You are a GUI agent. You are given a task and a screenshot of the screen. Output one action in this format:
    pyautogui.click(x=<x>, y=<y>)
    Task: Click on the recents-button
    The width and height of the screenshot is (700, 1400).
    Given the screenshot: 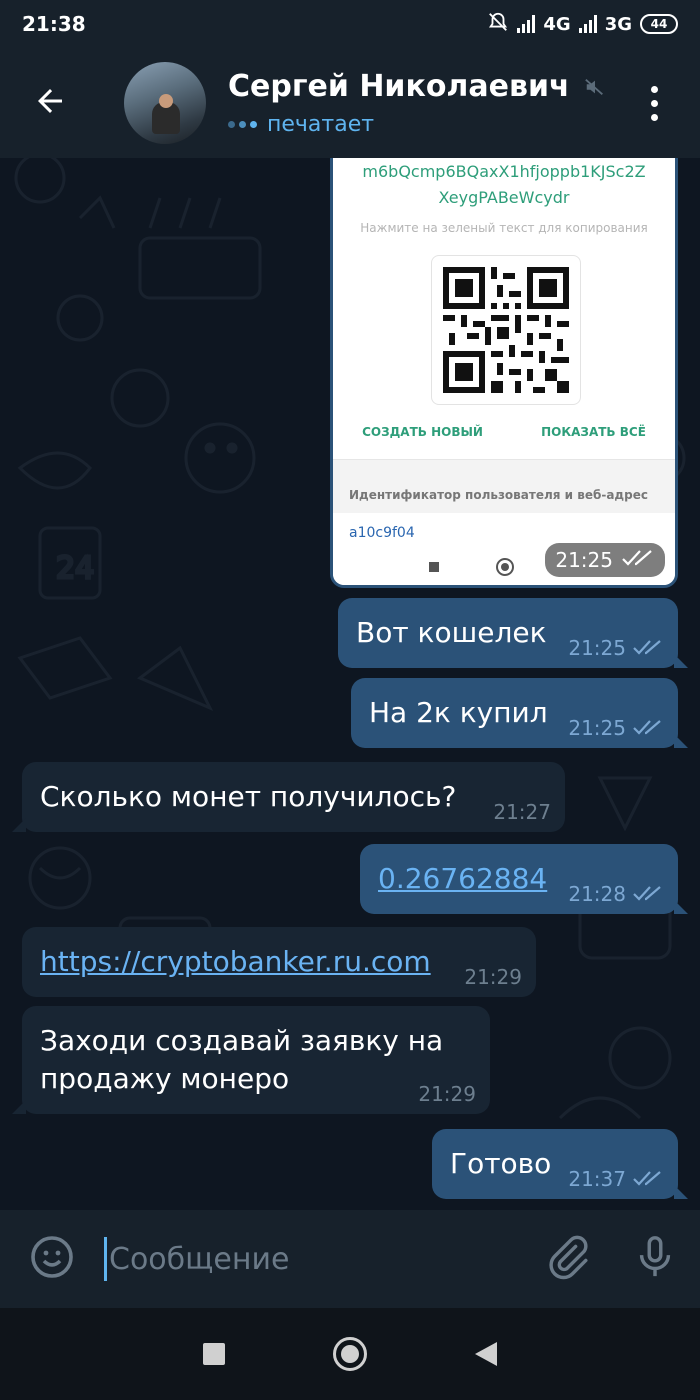 What is the action you would take?
    pyautogui.click(x=214, y=1354)
    